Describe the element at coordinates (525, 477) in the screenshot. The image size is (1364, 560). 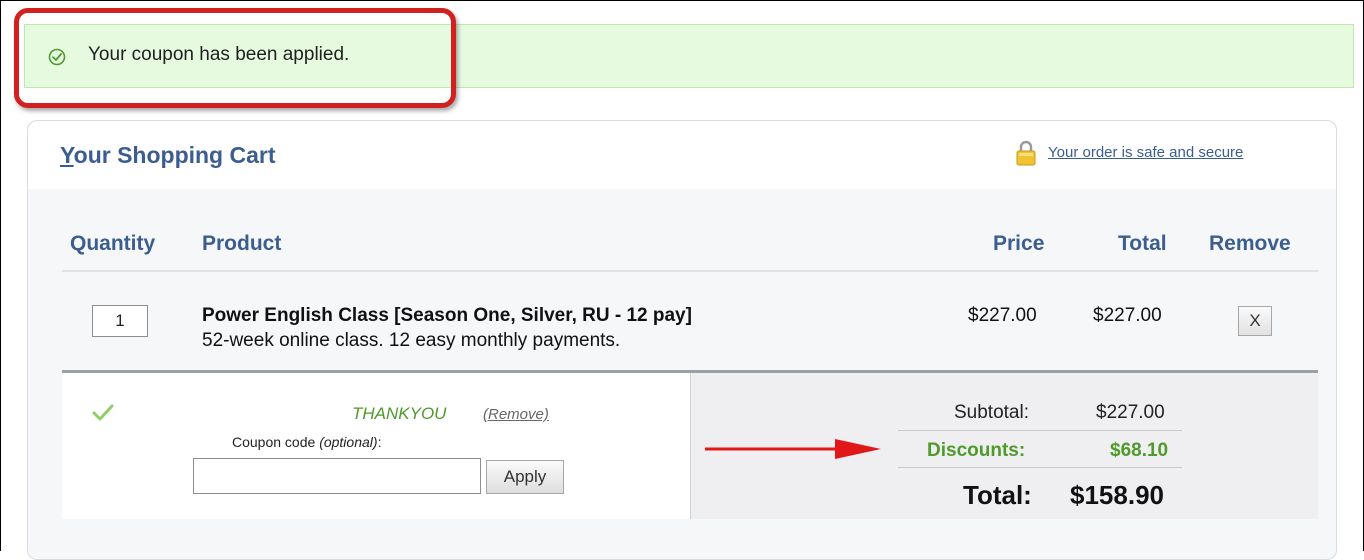
I see `apply-coupon-button: Apply` at that location.